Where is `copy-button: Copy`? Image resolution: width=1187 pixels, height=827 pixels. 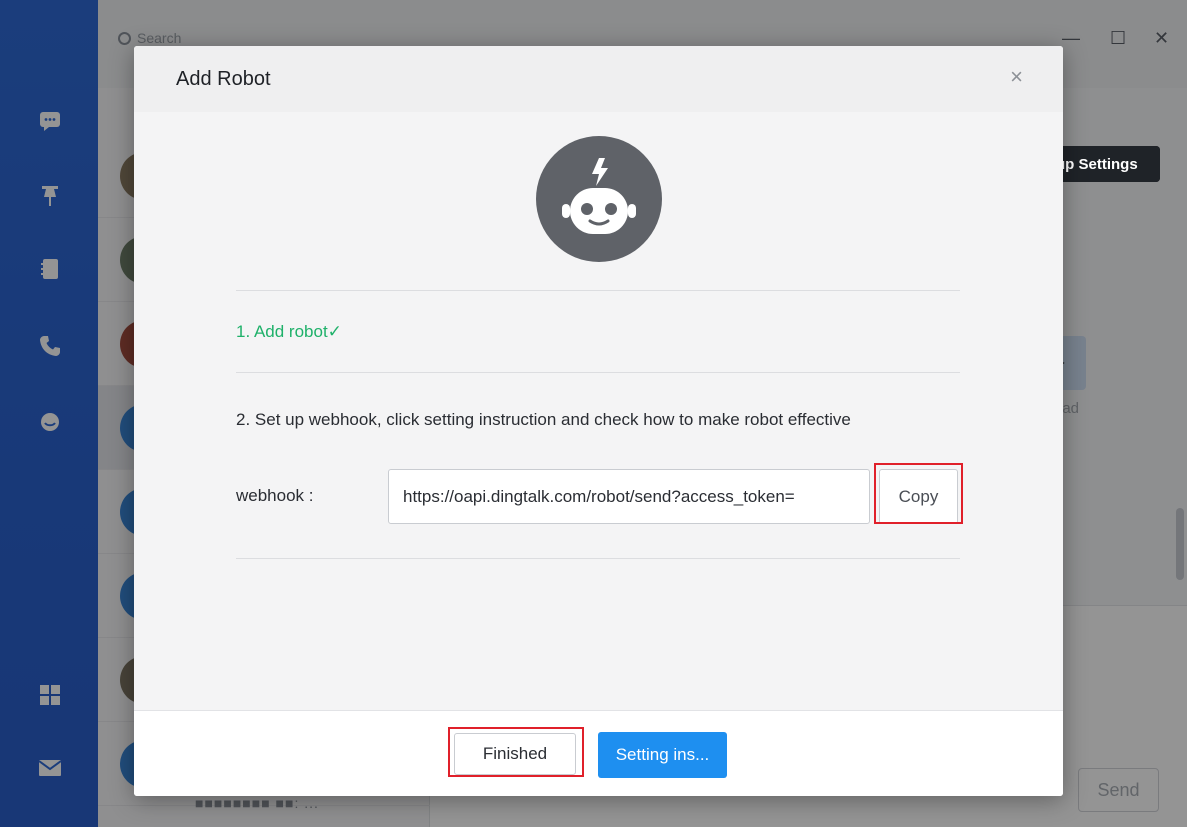
copy-button: Copy is located at coordinates (918, 496).